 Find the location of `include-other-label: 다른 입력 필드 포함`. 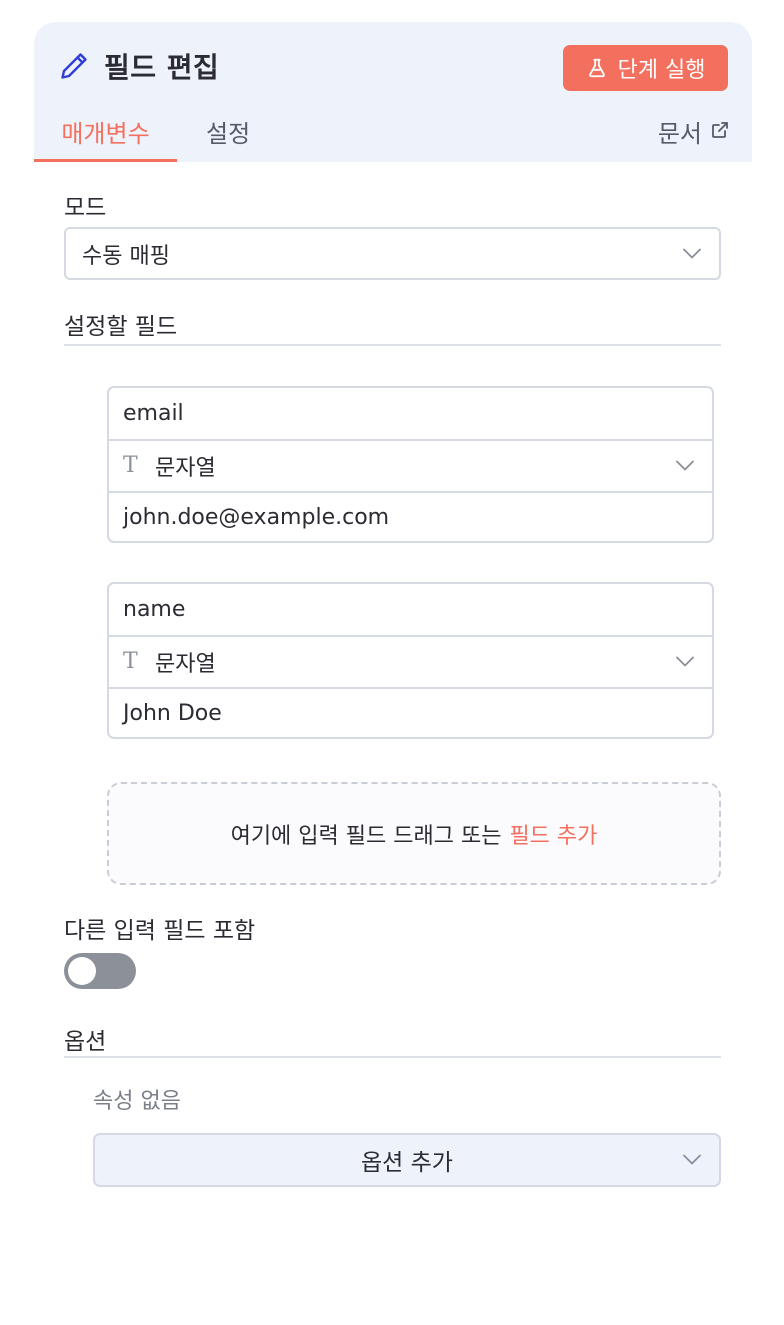

include-other-label: 다른 입력 필드 포함 is located at coordinates (160, 931).